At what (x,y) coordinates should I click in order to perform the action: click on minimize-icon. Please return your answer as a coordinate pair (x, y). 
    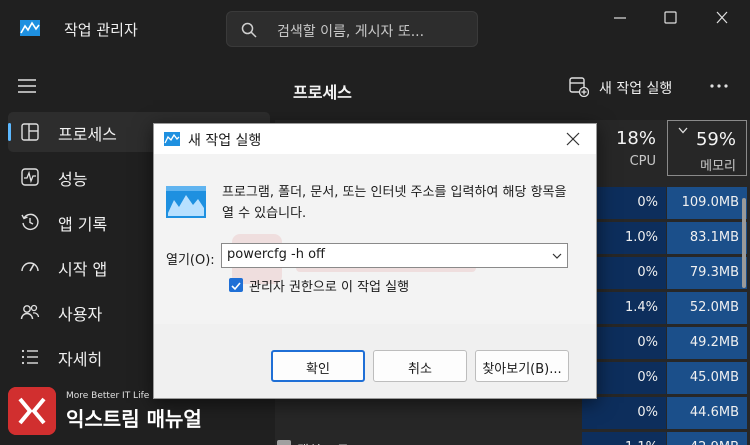
    Looking at the image, I should click on (620, 18).